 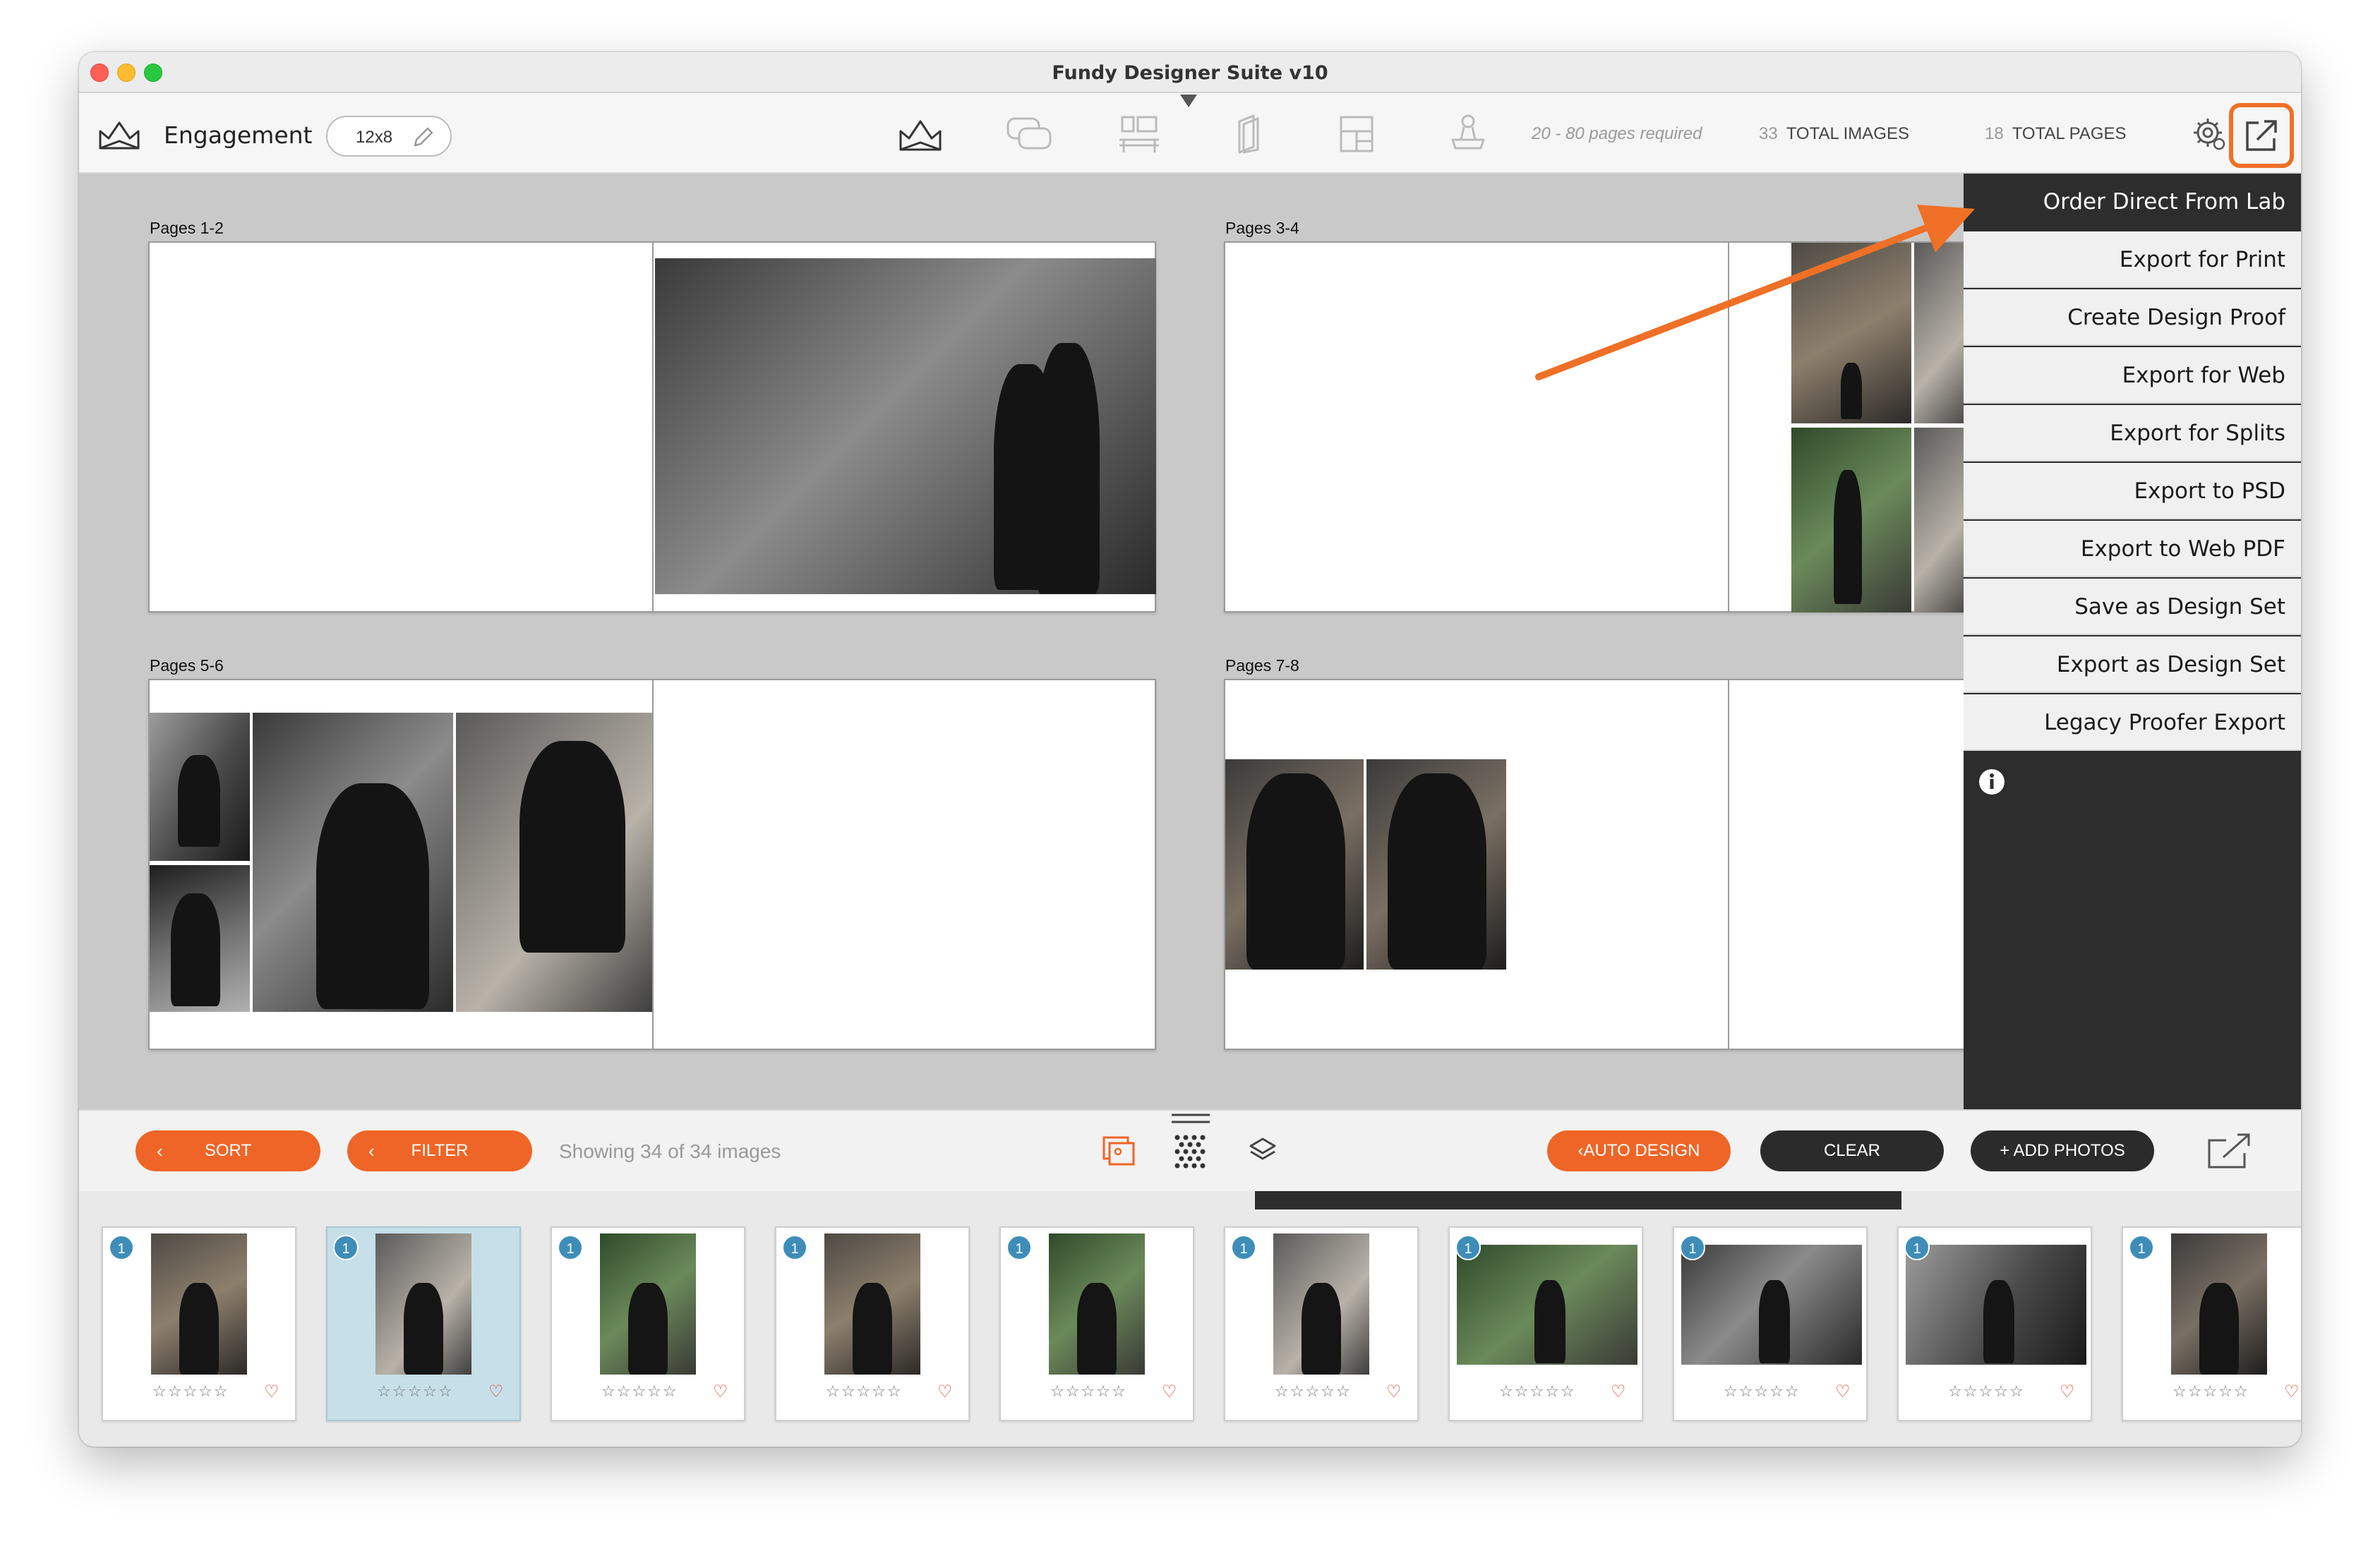 I want to click on pencil-icon, so click(x=423, y=137).